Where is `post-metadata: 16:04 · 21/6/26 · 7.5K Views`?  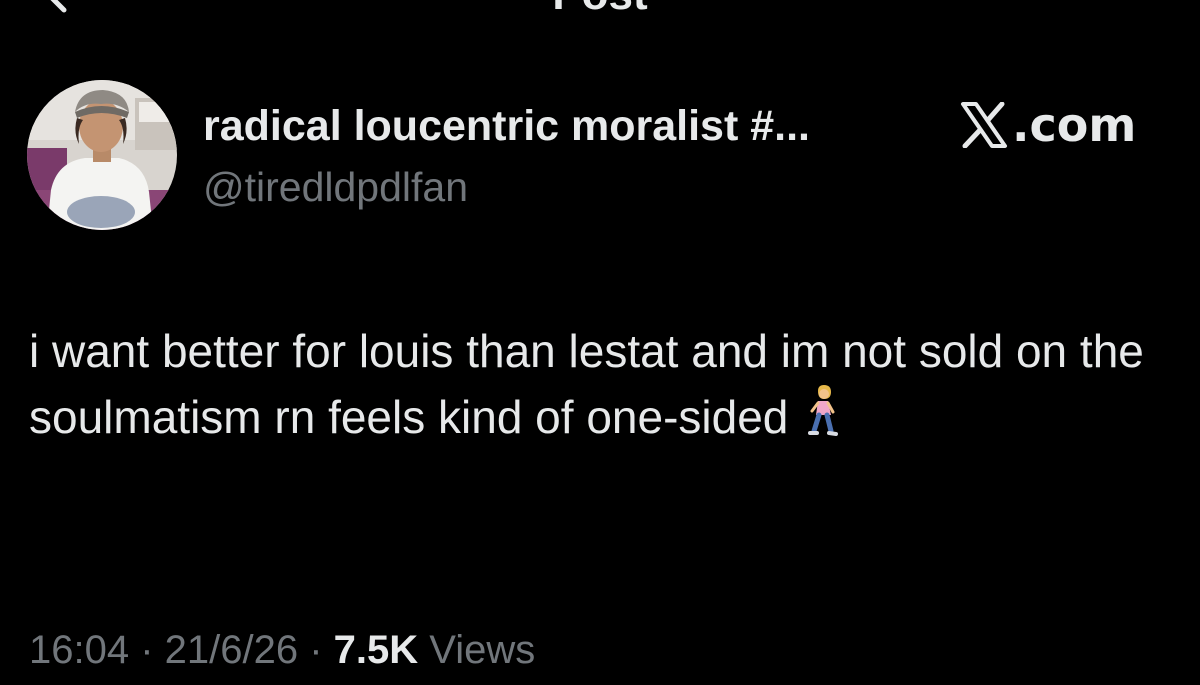
post-metadata: 16:04 · 21/6/26 · 7.5K Views is located at coordinates (282, 650).